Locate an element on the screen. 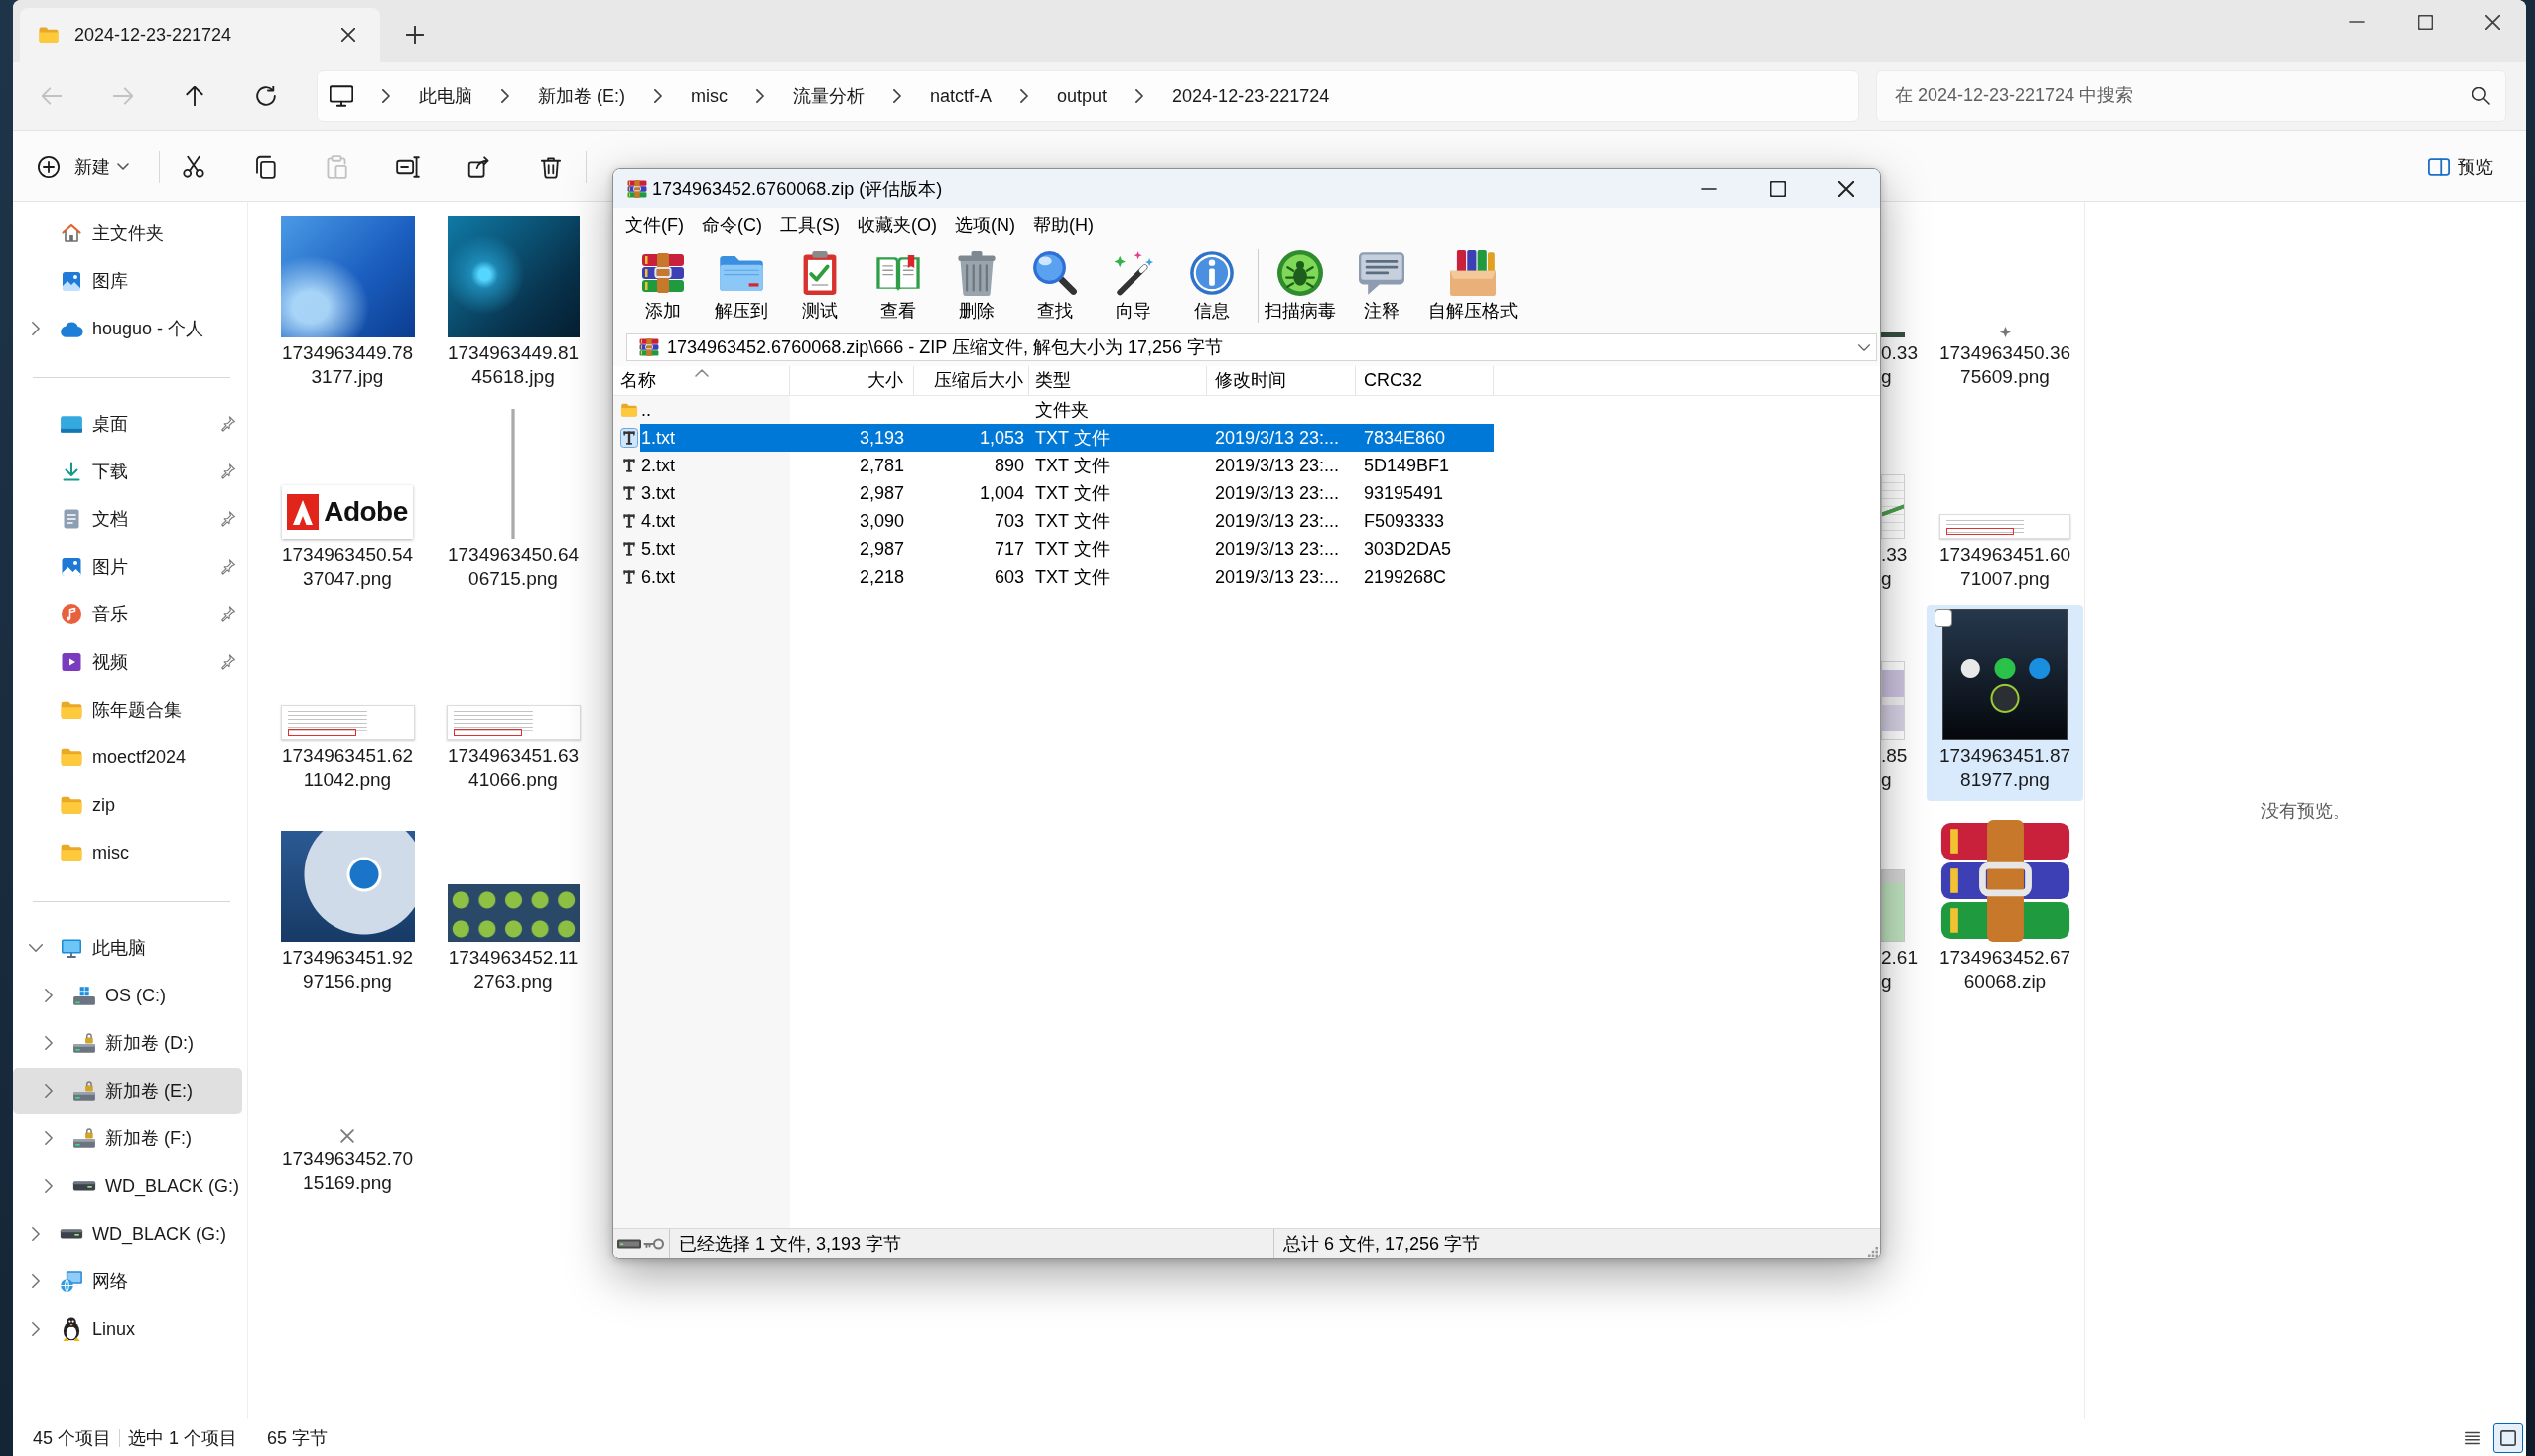 The height and width of the screenshot is (1456, 2535). preview-button: 预览 is located at coordinates (2460, 166).